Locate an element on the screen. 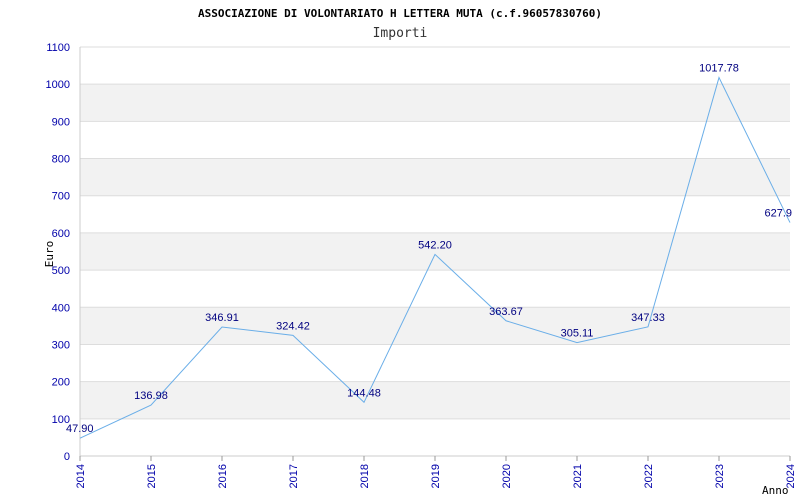 This screenshot has height=500, width=800. chart-subtitle: Importi is located at coordinates (400, 33).